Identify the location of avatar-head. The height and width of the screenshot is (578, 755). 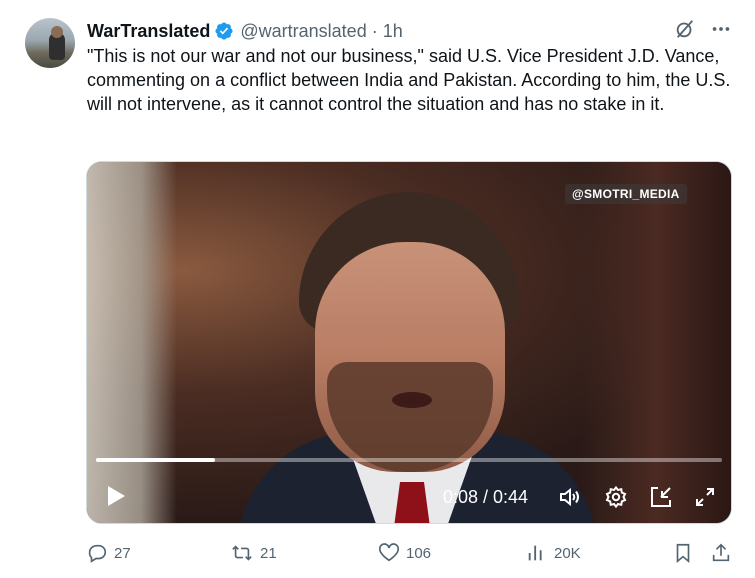
(57, 32).